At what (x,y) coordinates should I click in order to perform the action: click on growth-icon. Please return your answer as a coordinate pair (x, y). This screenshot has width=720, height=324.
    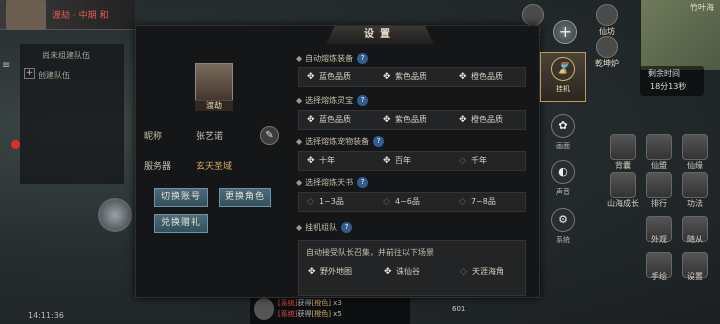
    Looking at the image, I should click on (623, 185).